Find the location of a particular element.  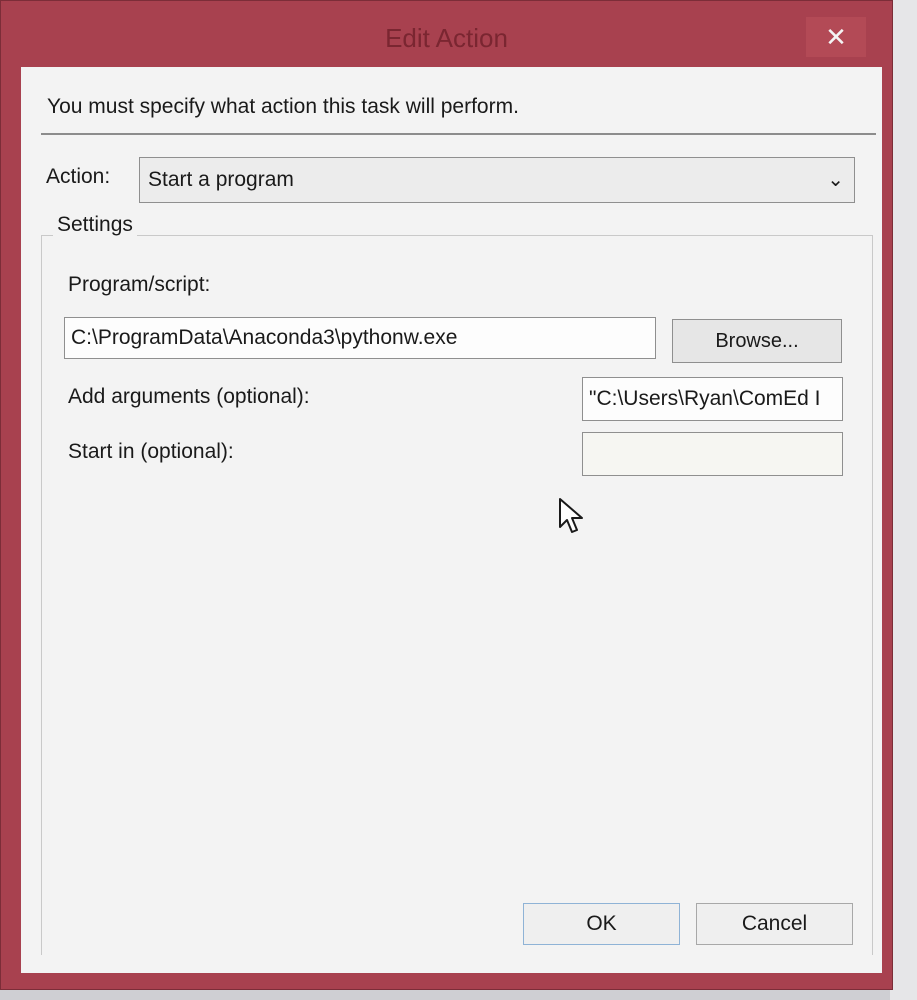

arguments-label: Add arguments (optional): is located at coordinates (189, 396).